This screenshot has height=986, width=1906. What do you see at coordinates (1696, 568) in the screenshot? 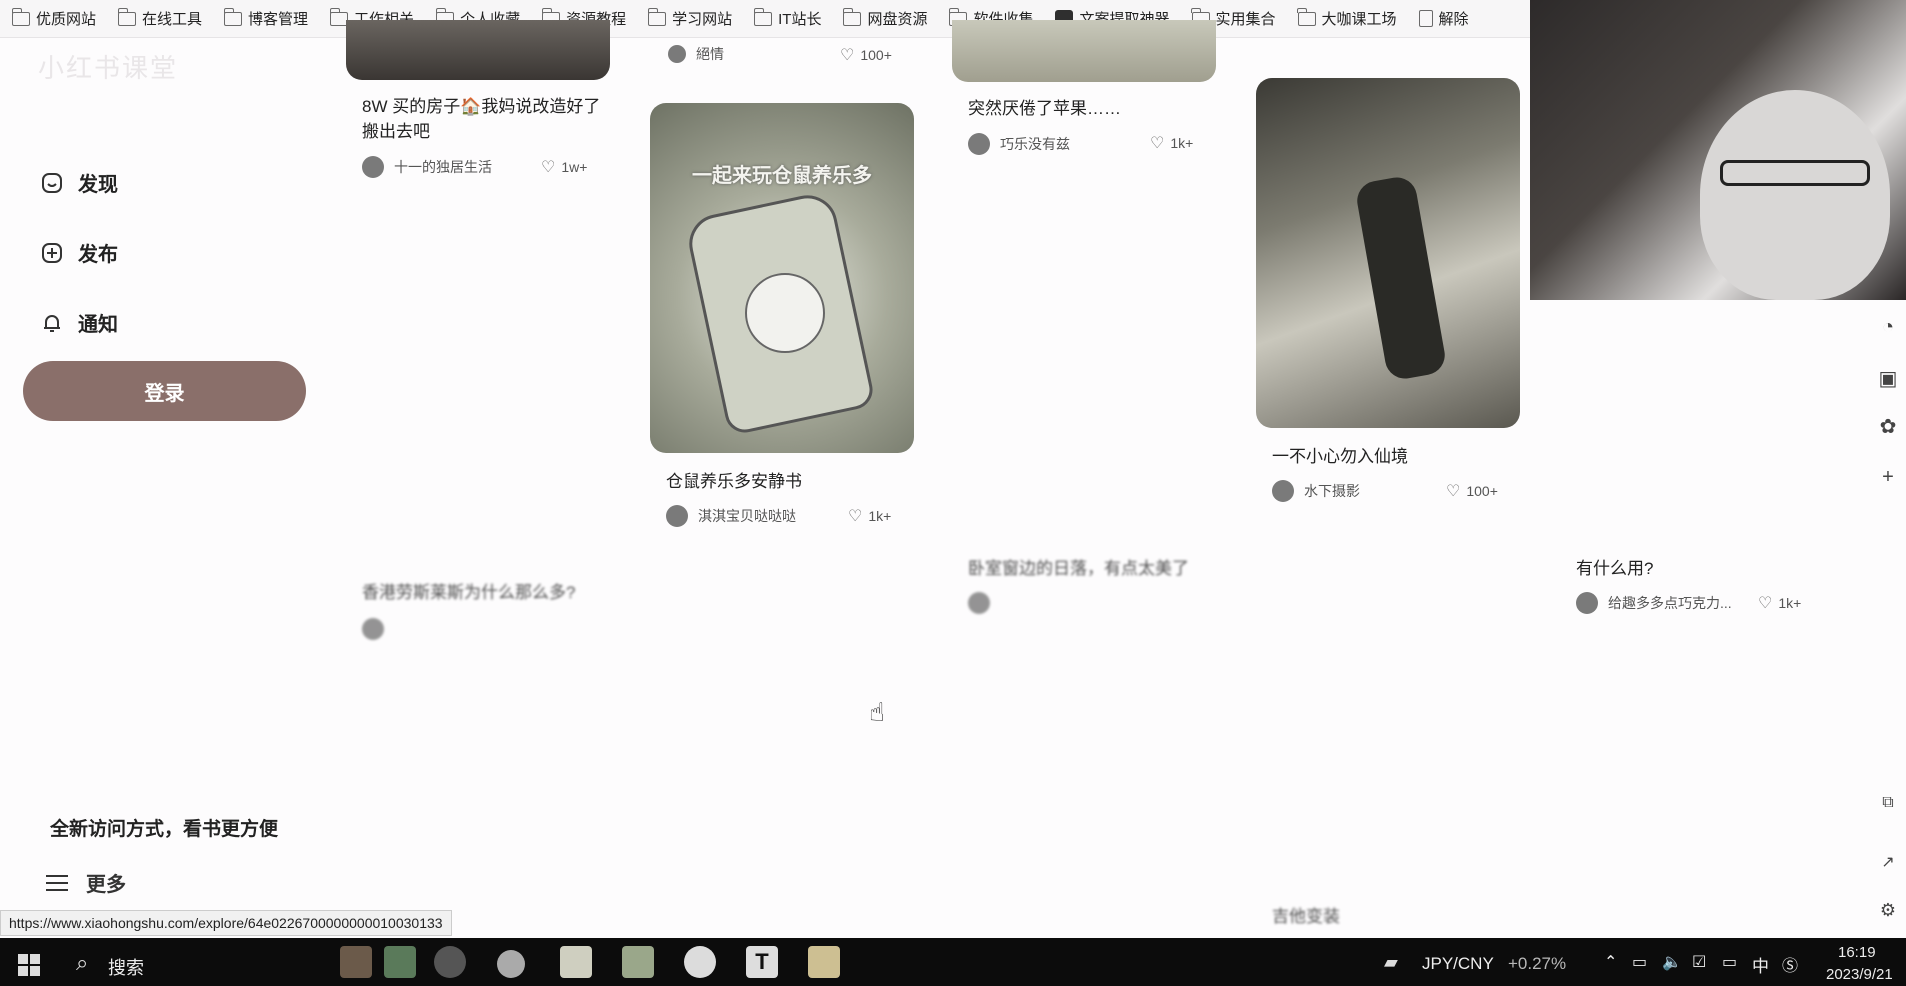
I see `card-title: 有什么用?` at bounding box center [1696, 568].